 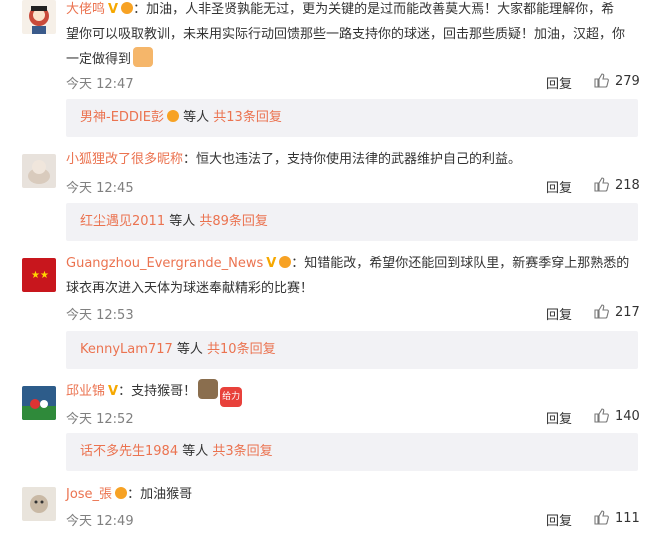 What do you see at coordinates (460, 263) in the screenshot?
I see `comment-body: ：知错能改，希望你还能回到球队里，新赛季穿上那熟悉的` at bounding box center [460, 263].